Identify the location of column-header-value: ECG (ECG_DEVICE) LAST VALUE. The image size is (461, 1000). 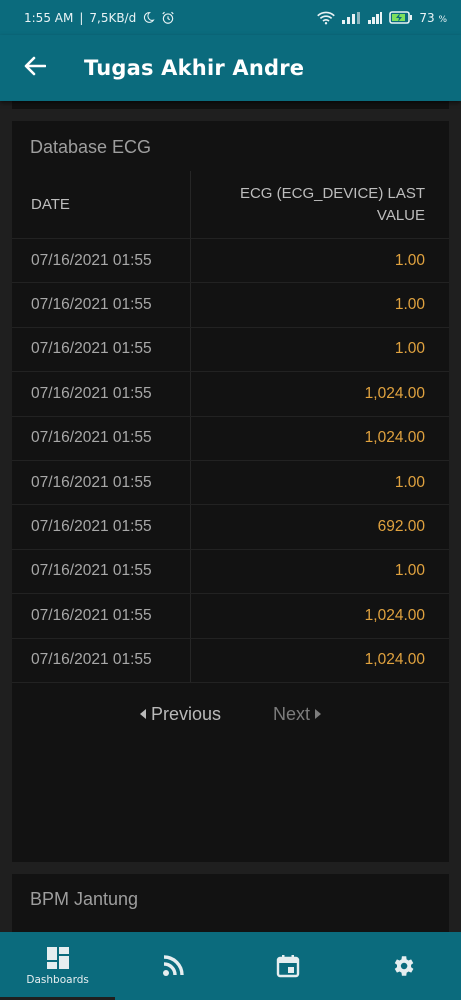
(320, 204).